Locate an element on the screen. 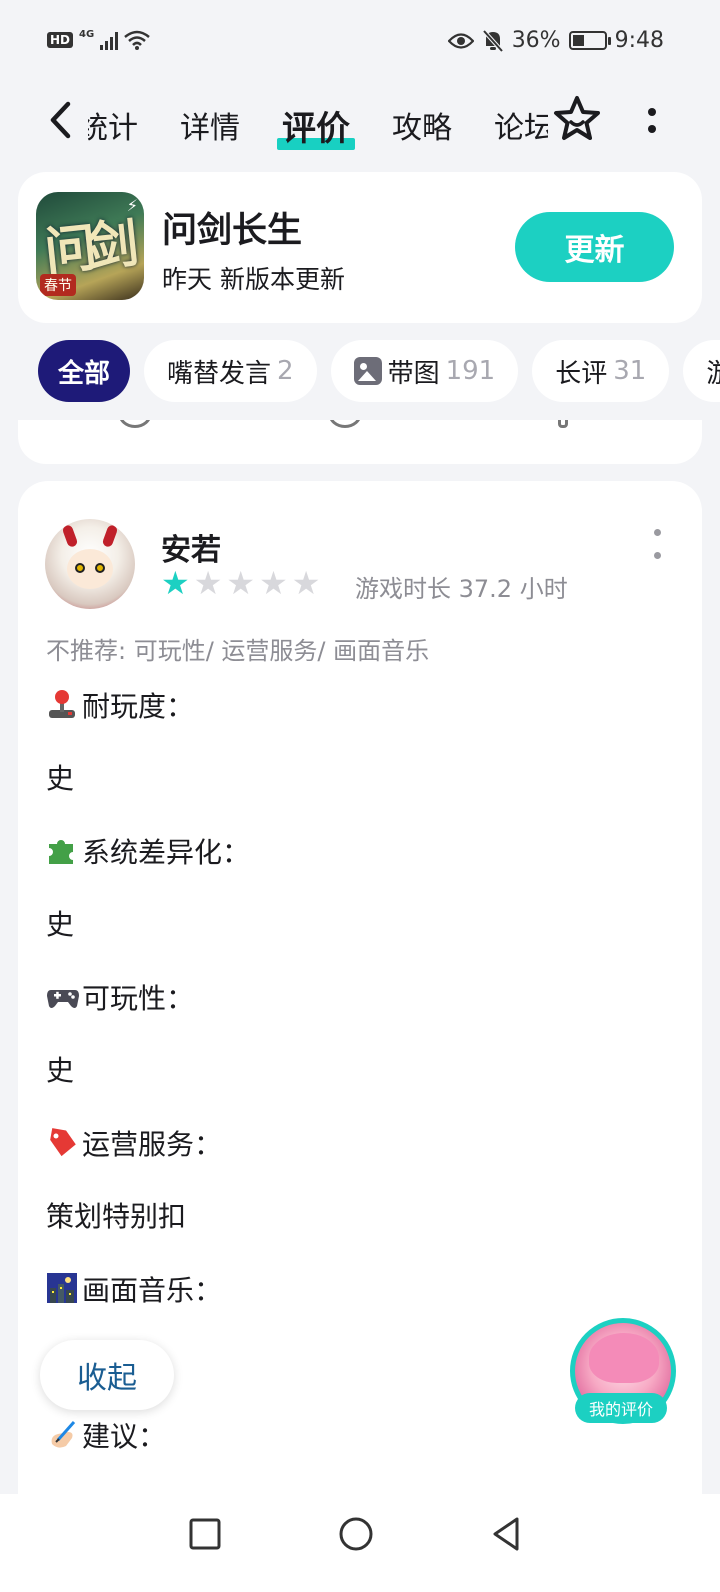  tab-reviews-label: 评价 is located at coordinates (316, 128).